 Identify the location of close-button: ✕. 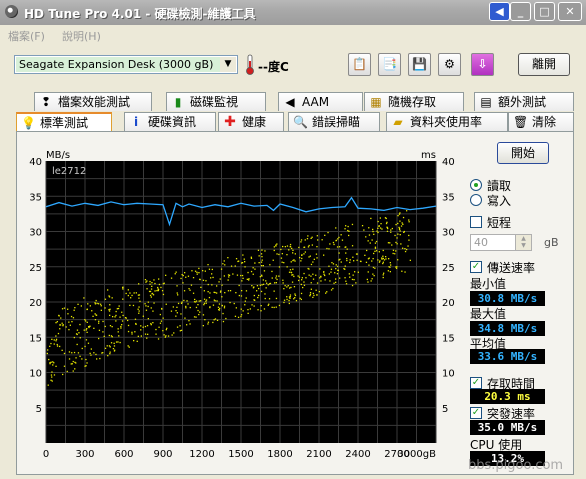
(570, 11).